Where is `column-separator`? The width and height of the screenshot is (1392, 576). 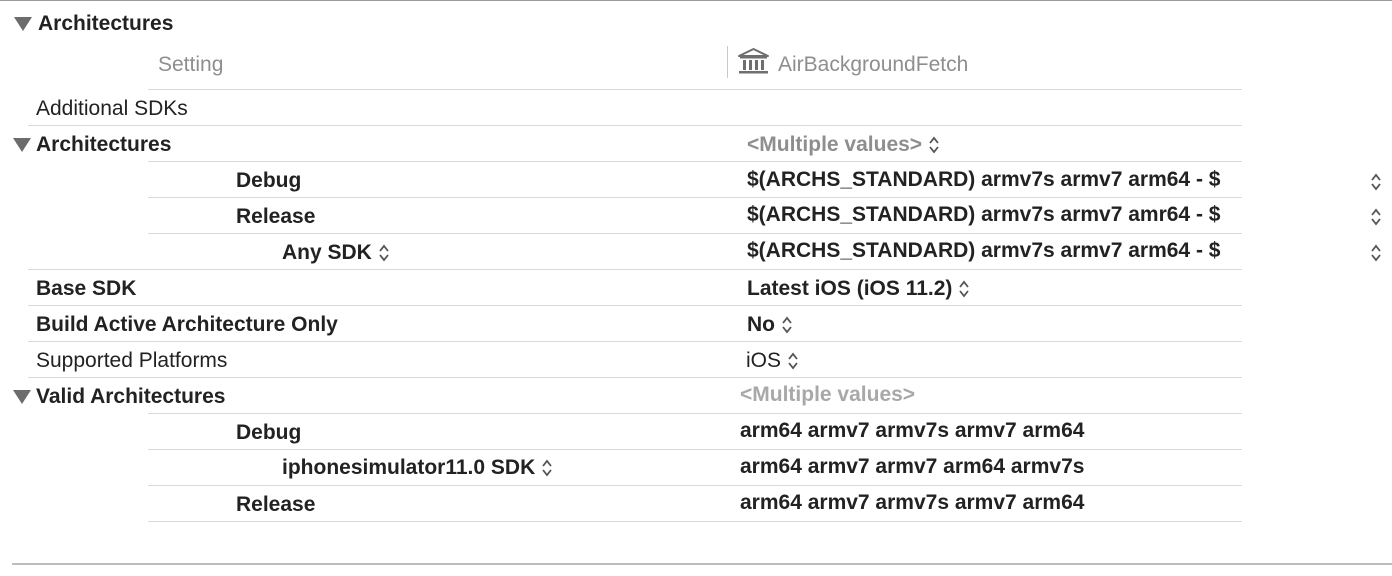
column-separator is located at coordinates (727, 62).